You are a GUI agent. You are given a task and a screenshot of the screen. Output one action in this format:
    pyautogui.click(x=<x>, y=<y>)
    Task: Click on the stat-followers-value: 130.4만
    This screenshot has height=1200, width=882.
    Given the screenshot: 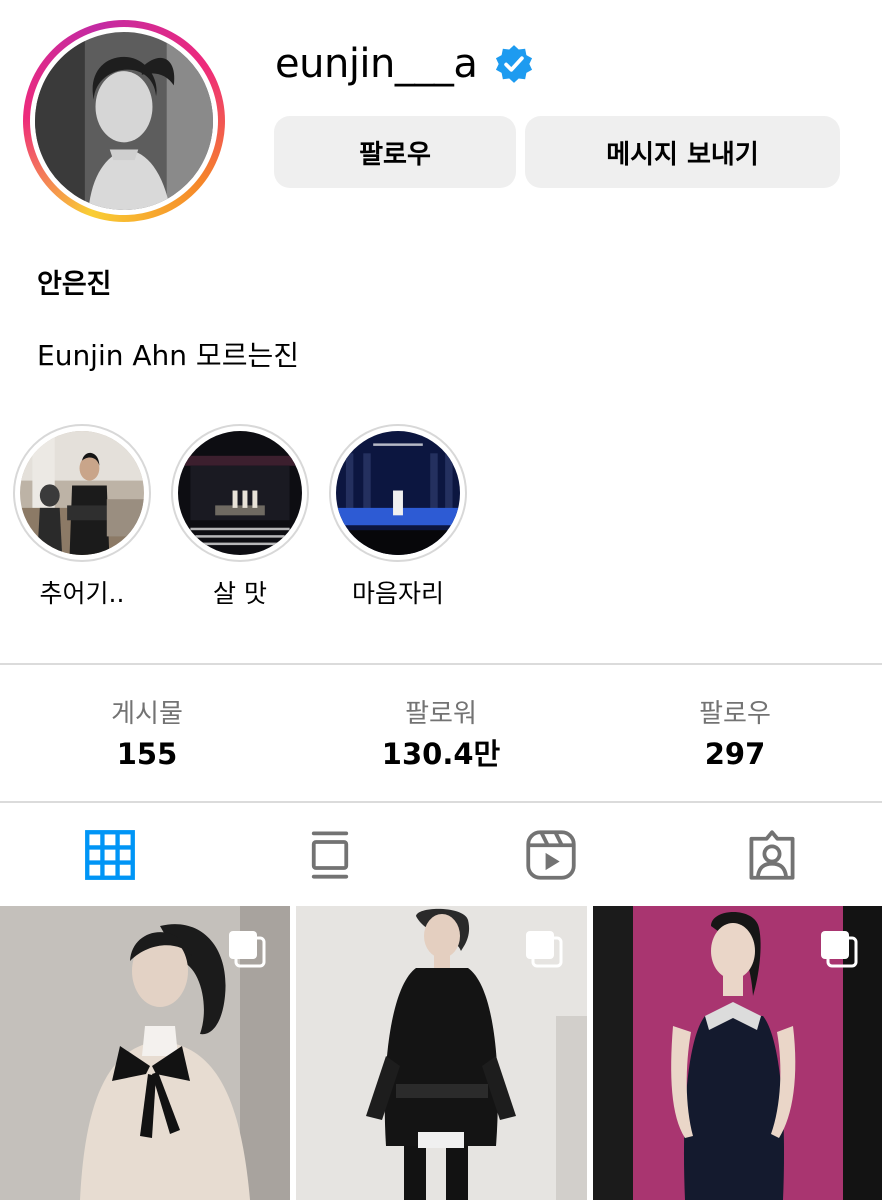 What is the action you would take?
    pyautogui.click(x=441, y=754)
    